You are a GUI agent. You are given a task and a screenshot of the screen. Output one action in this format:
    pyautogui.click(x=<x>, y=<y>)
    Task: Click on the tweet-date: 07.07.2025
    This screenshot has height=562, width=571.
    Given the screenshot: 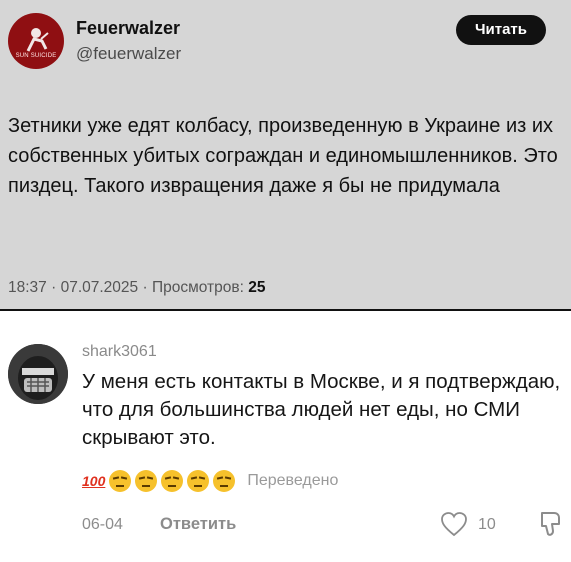 What is the action you would take?
    pyautogui.click(x=99, y=287)
    